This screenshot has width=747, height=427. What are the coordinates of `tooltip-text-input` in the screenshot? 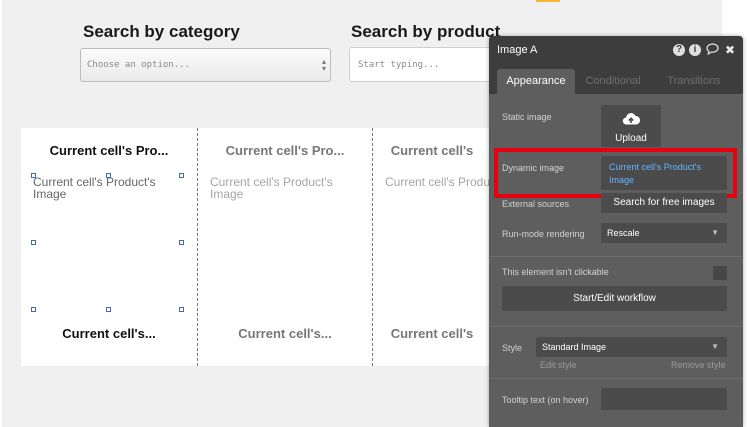 It's located at (664, 399).